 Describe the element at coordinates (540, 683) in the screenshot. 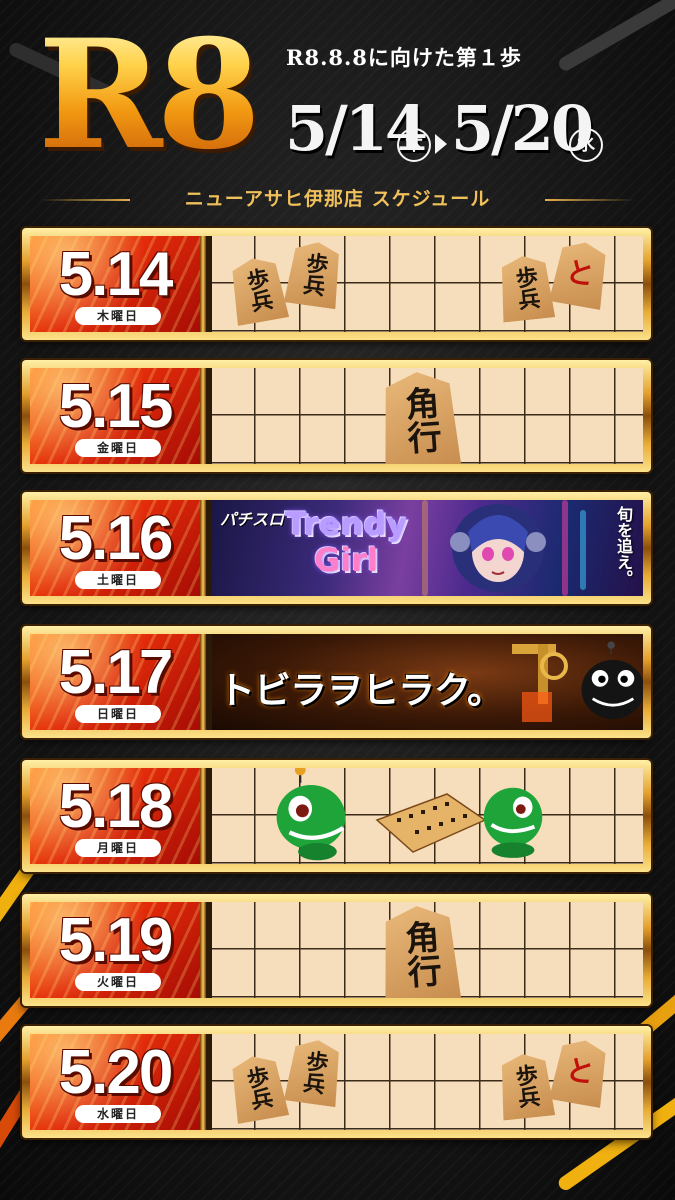

I see `key-icon` at that location.